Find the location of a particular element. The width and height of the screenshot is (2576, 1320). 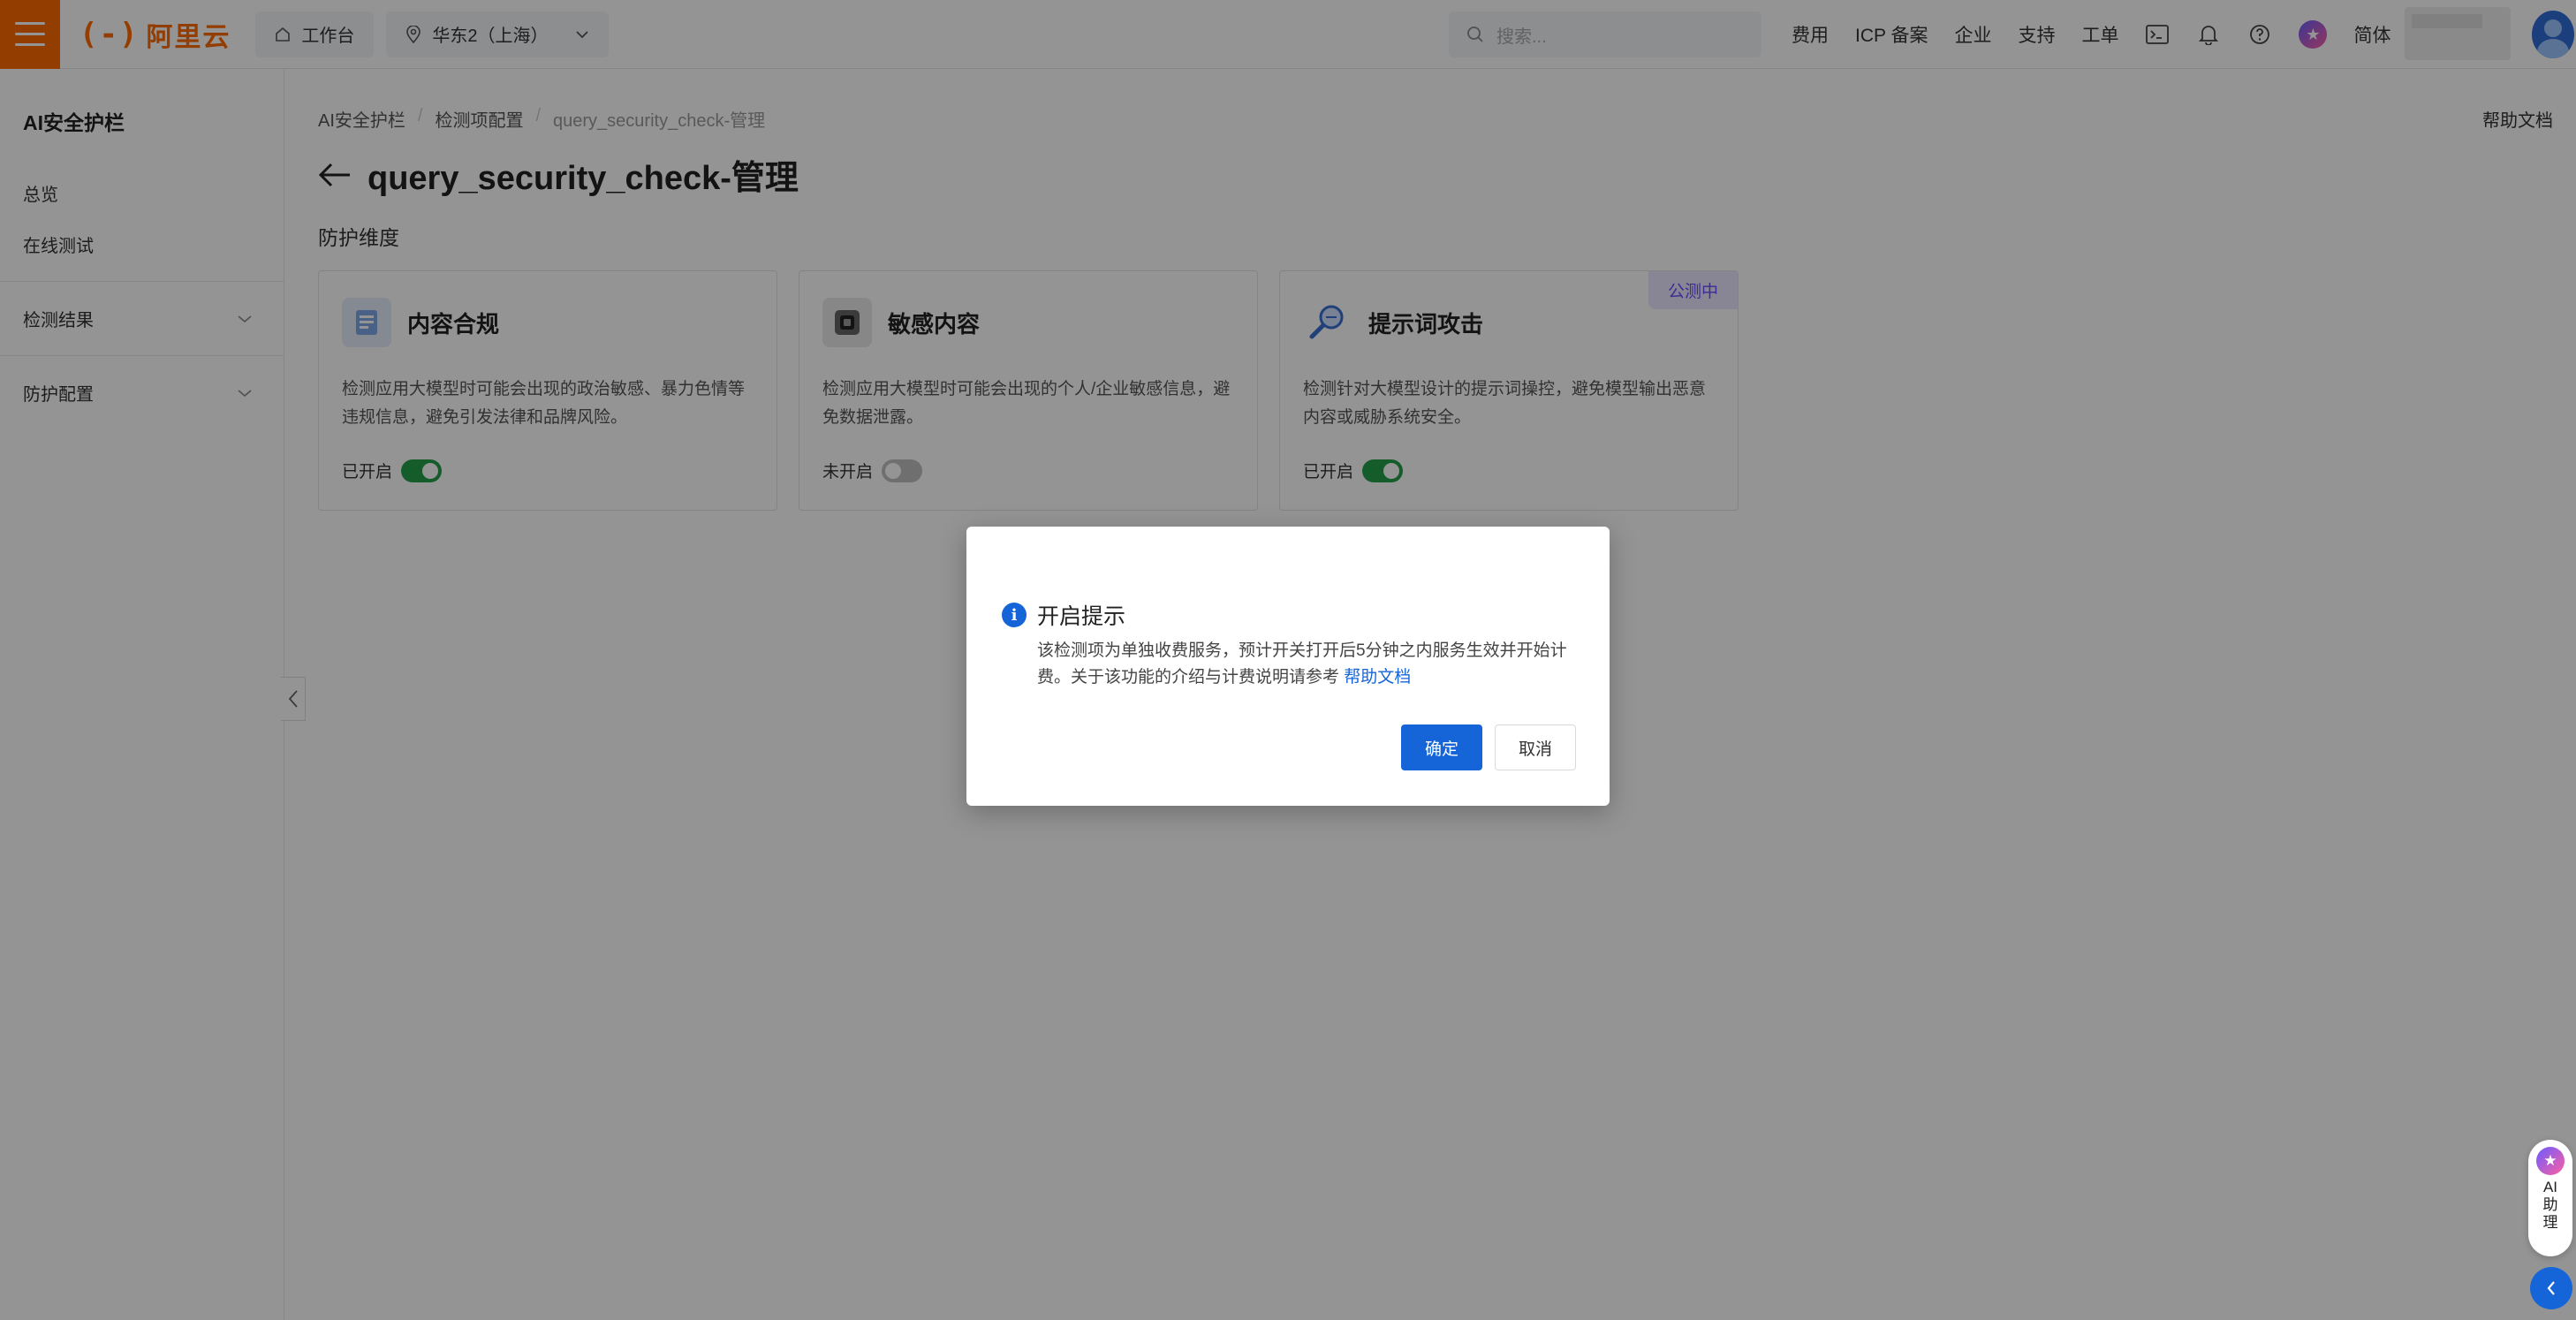

expand-panel-button is located at coordinates (2551, 1288).